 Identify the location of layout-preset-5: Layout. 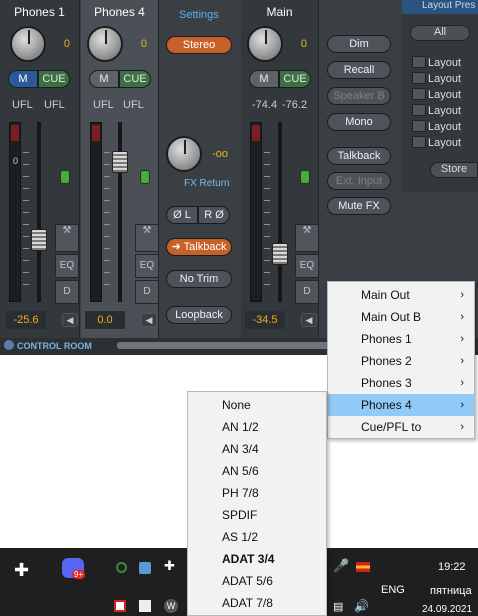
(445, 127).